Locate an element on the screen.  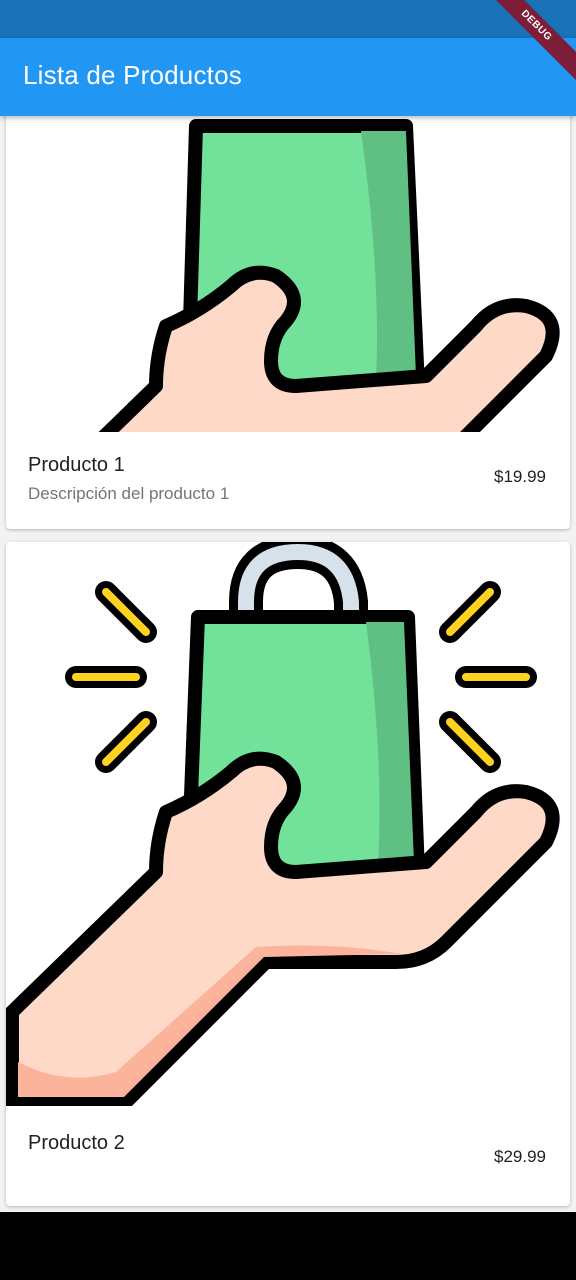
page-title: Lista de Productos is located at coordinates (132, 75).